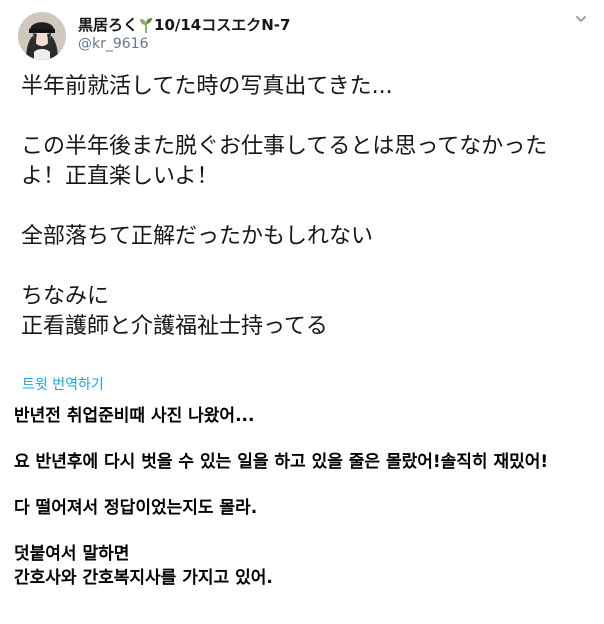 The image size is (604, 624). I want to click on user-handle: @kr_9616, so click(113, 44).